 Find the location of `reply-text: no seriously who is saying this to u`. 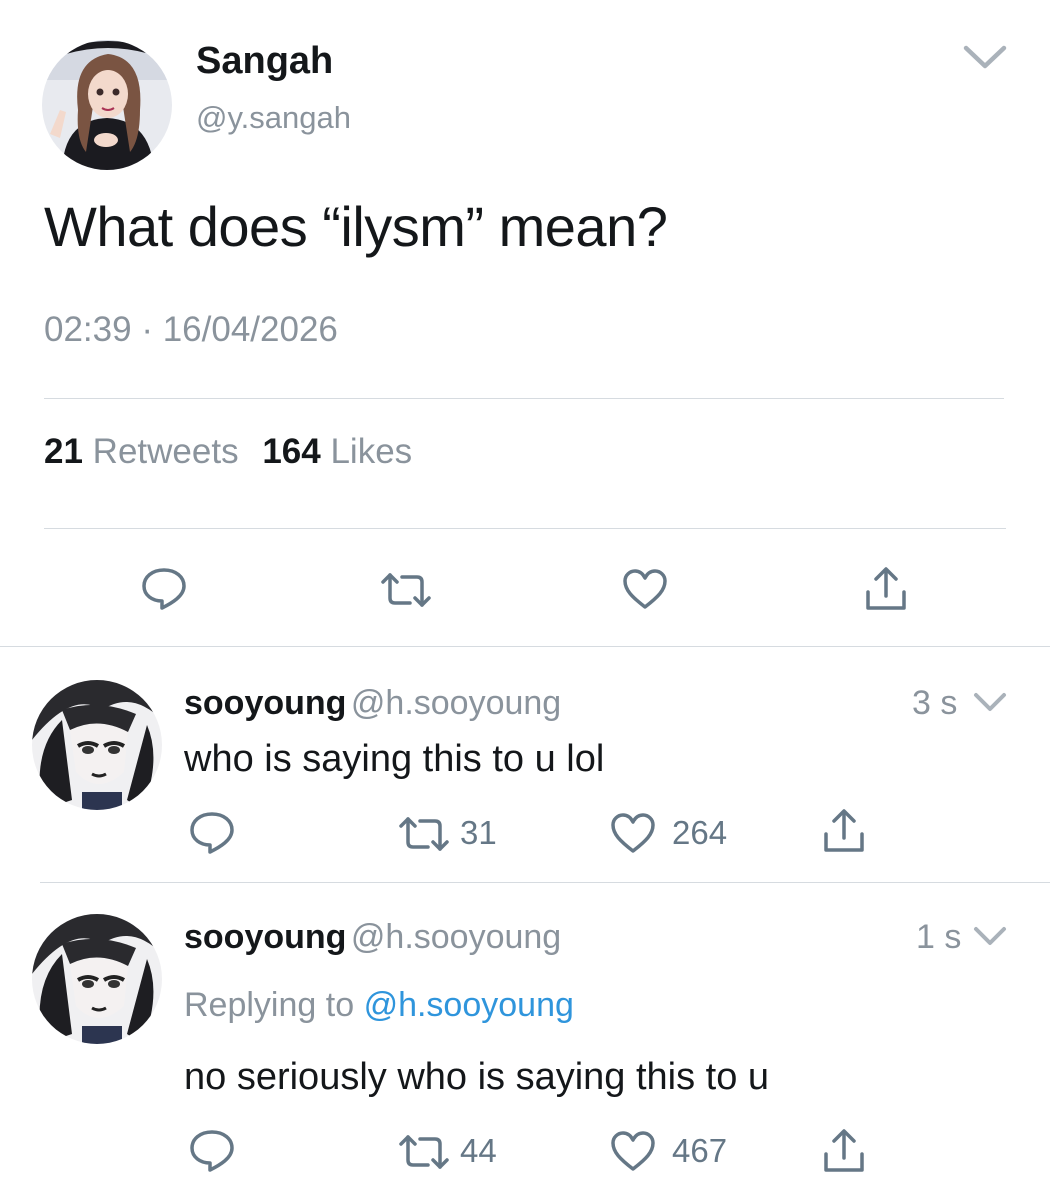

reply-text: no seriously who is saying this to u is located at coordinates (477, 1077).